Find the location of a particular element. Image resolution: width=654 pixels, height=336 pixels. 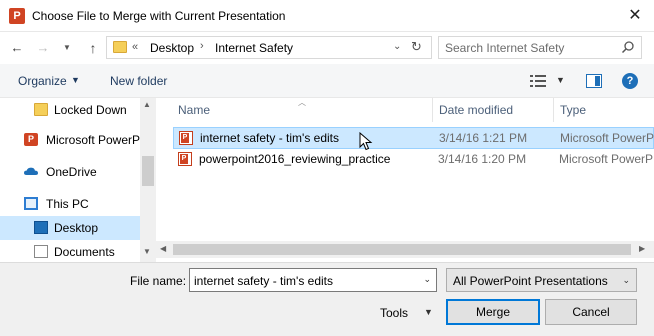

address-dropdown-icon: ⌄ is located at coordinates (397, 46).